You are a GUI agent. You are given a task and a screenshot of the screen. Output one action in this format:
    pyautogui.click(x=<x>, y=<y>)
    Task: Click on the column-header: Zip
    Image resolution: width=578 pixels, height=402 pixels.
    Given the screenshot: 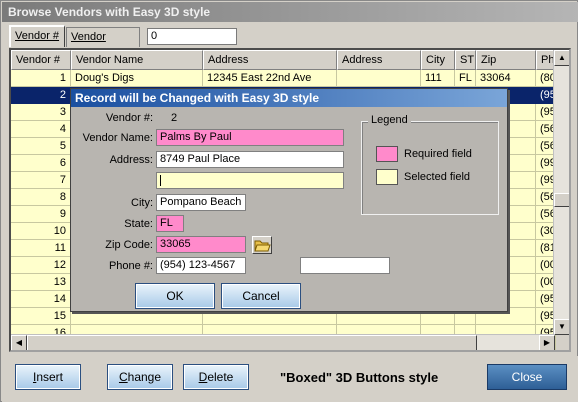 What is the action you would take?
    pyautogui.click(x=506, y=60)
    